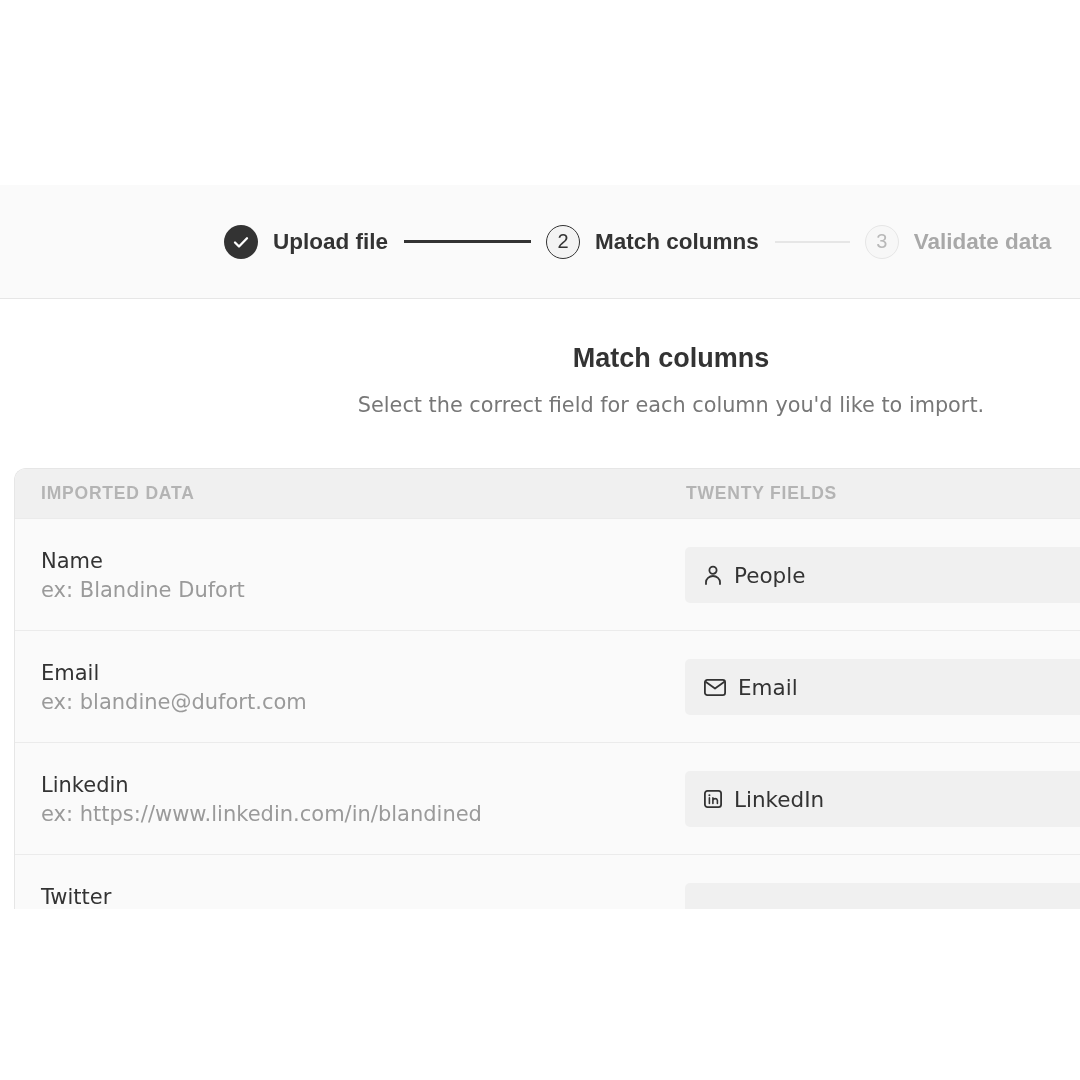  Describe the element at coordinates (174, 702) in the screenshot. I see `example-value: ex: blandine@dufort.com` at that location.